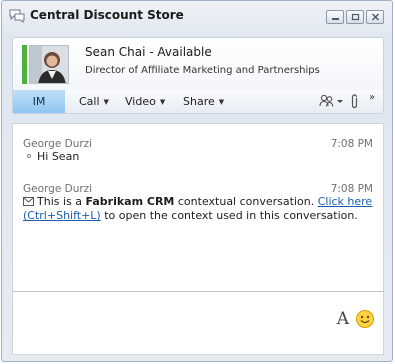 The width and height of the screenshot is (395, 364). Describe the element at coordinates (199, 157) in the screenshot. I see `message-body: Hi Sean` at that location.